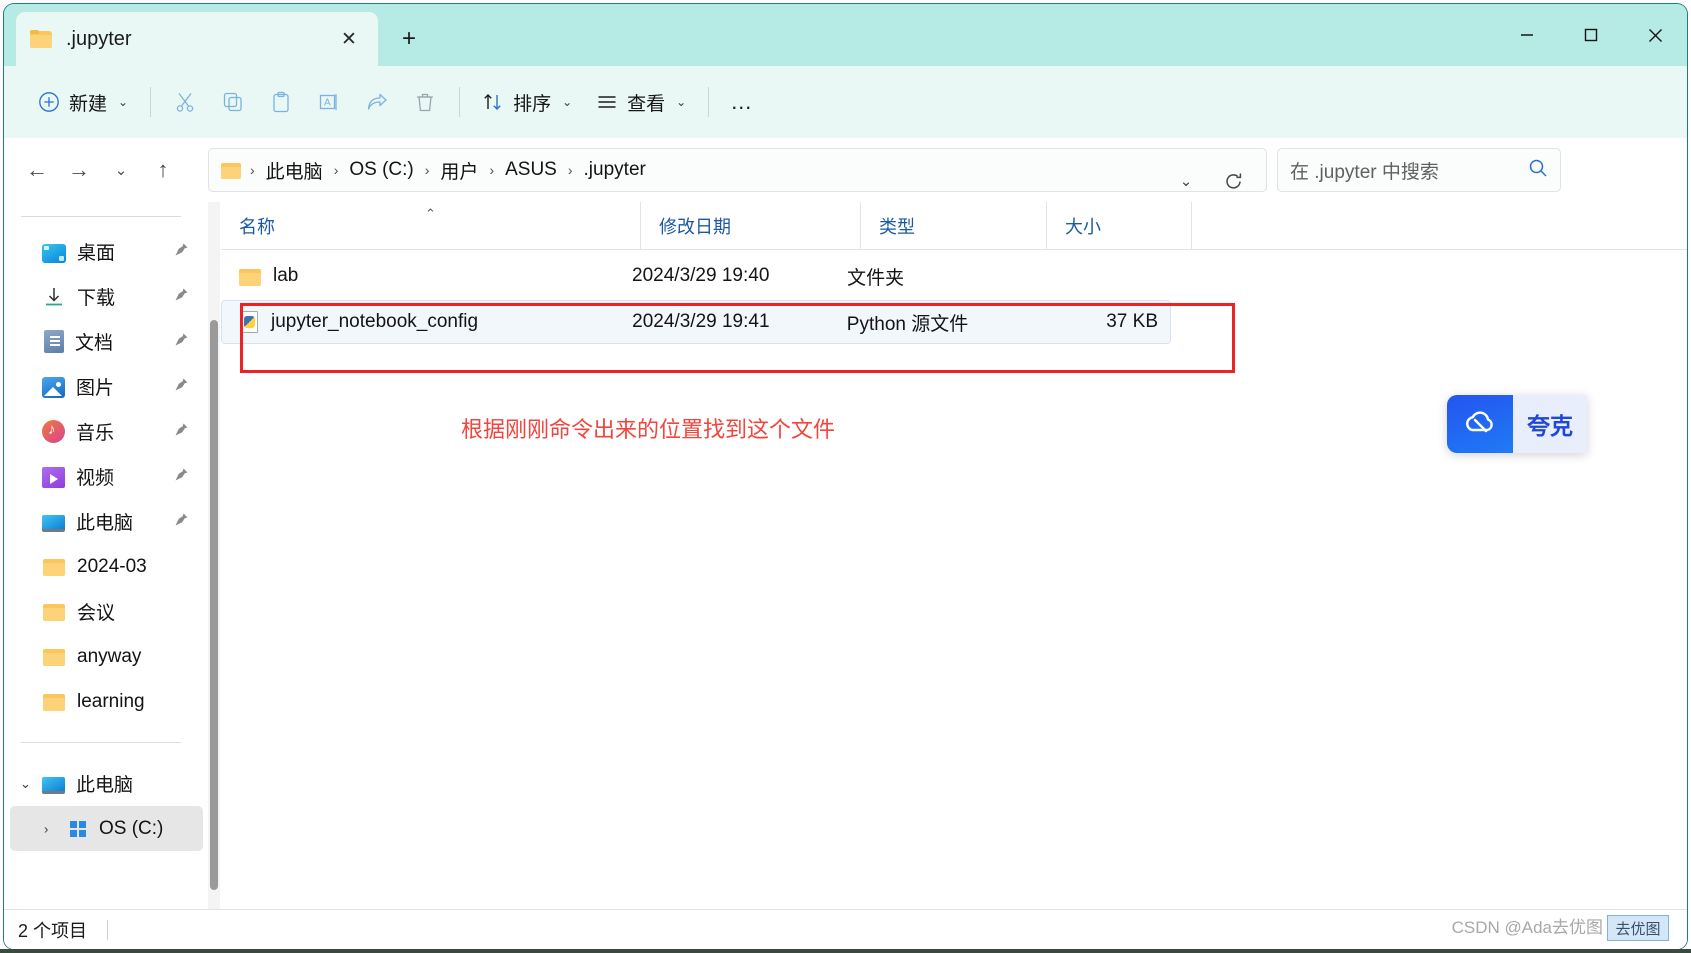 The height and width of the screenshot is (953, 1691). What do you see at coordinates (257, 226) in the screenshot?
I see `column-header-label: 名称` at bounding box center [257, 226].